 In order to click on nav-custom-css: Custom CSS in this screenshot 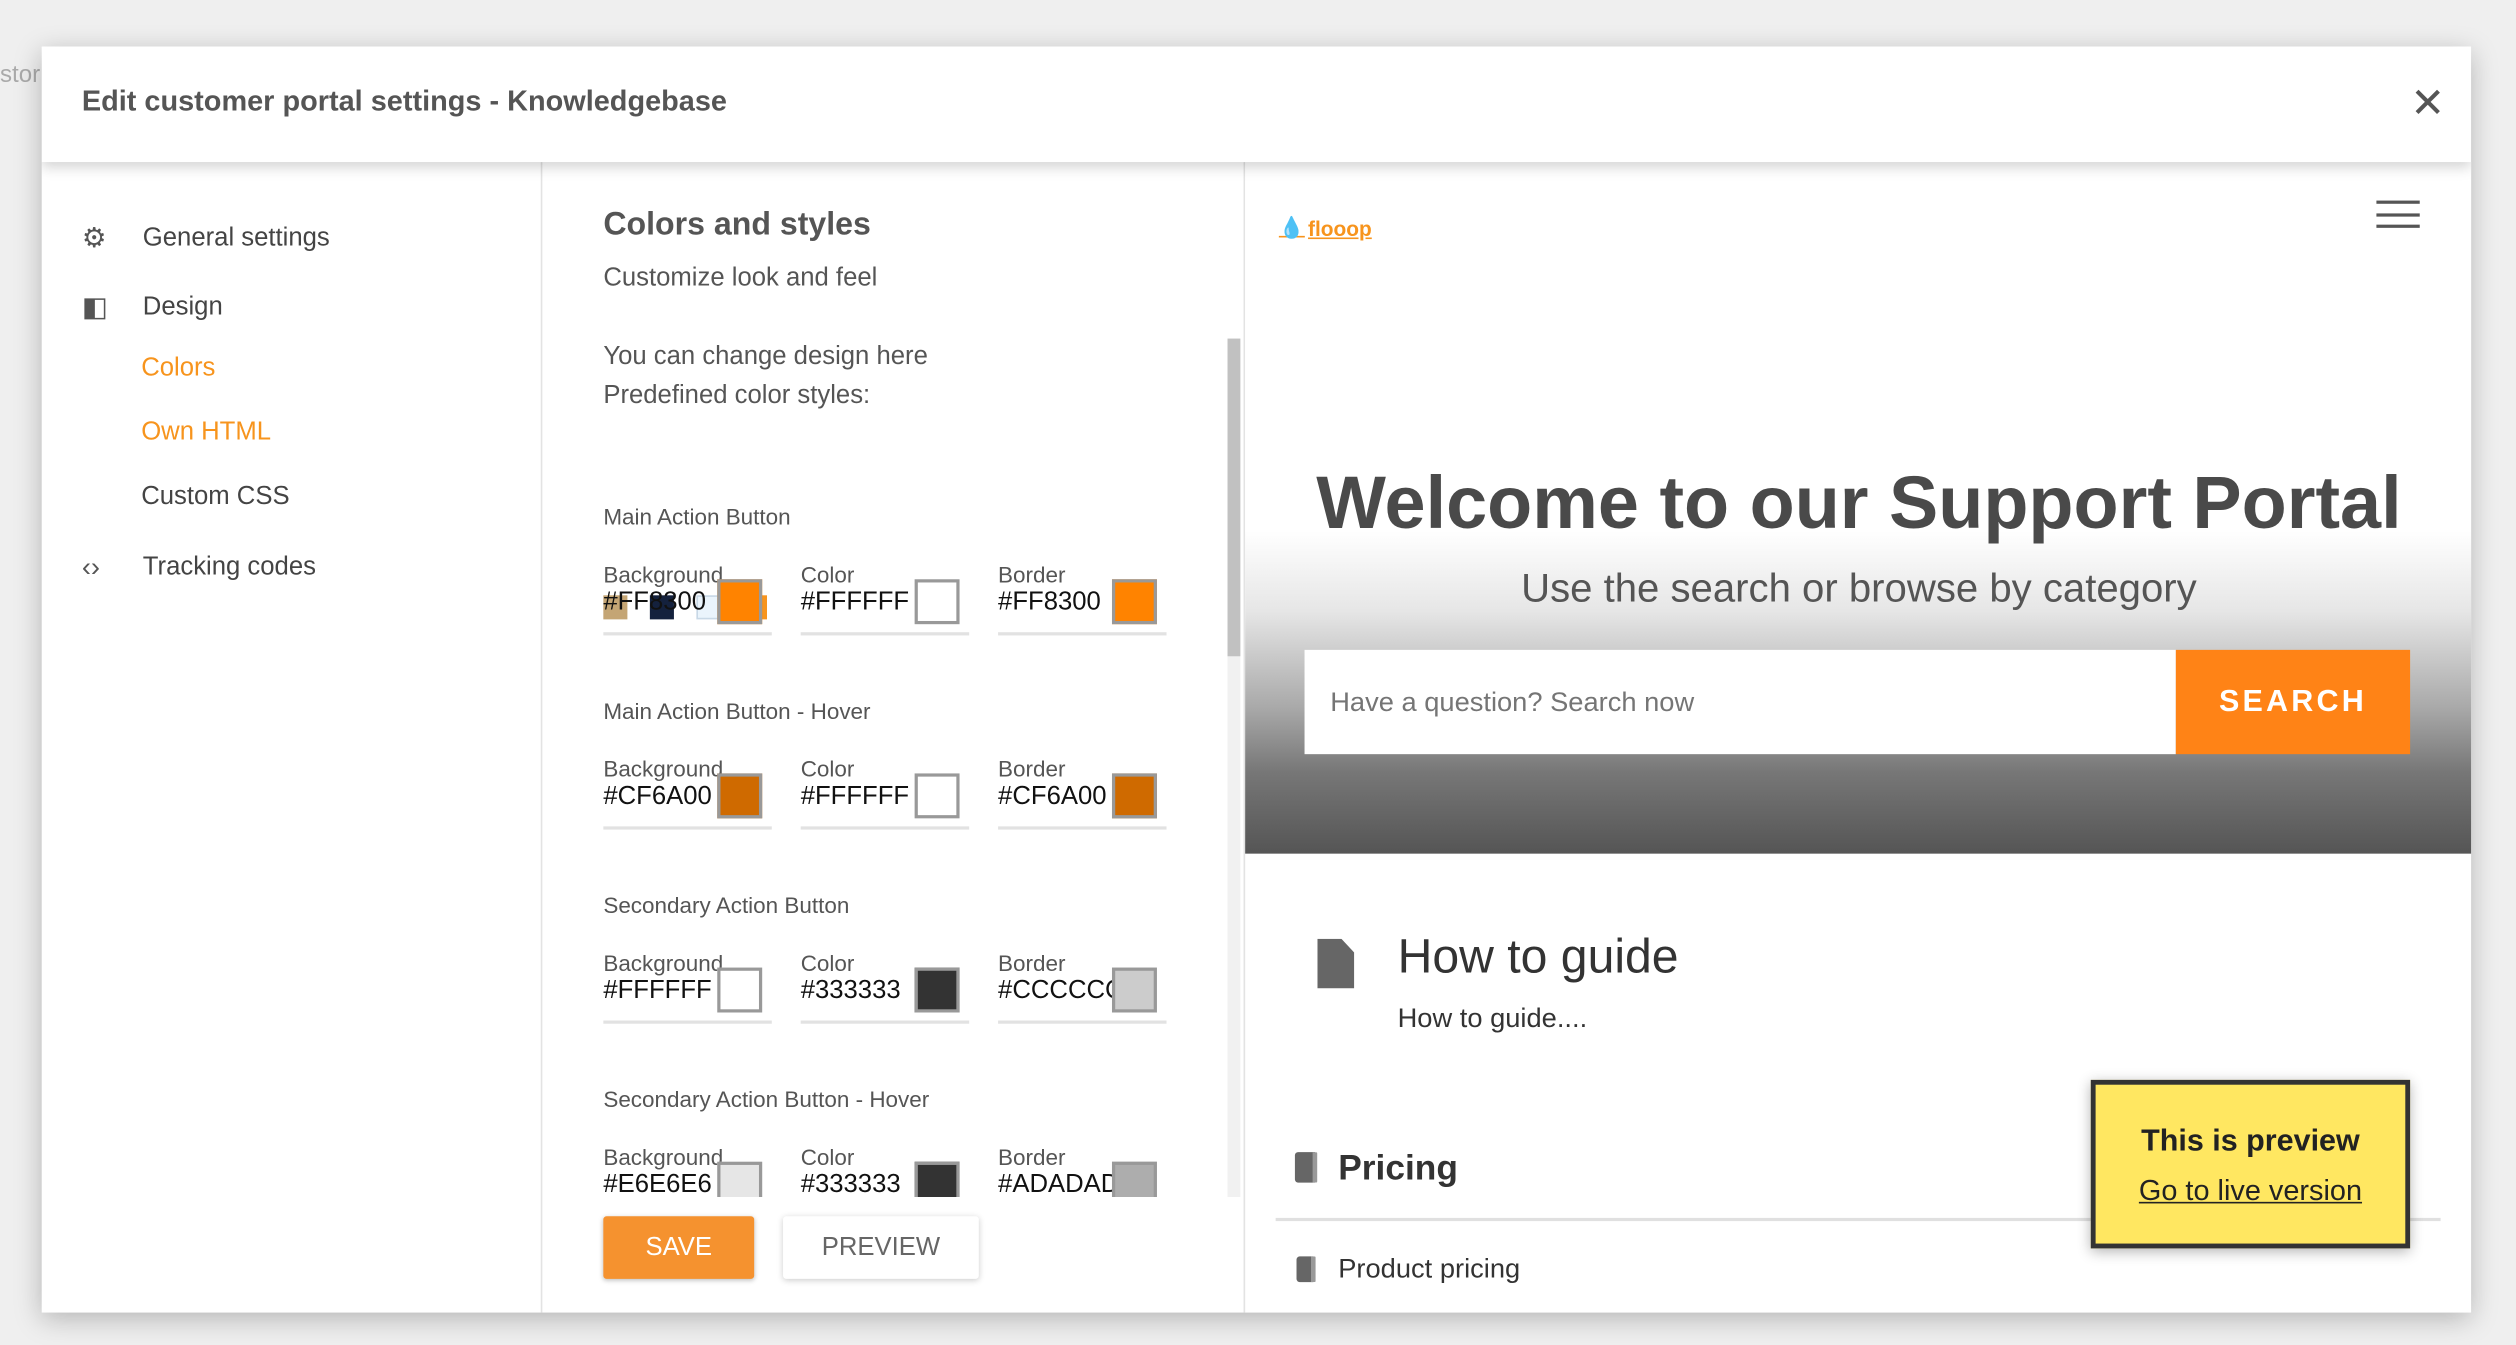, I will do `click(215, 497)`.